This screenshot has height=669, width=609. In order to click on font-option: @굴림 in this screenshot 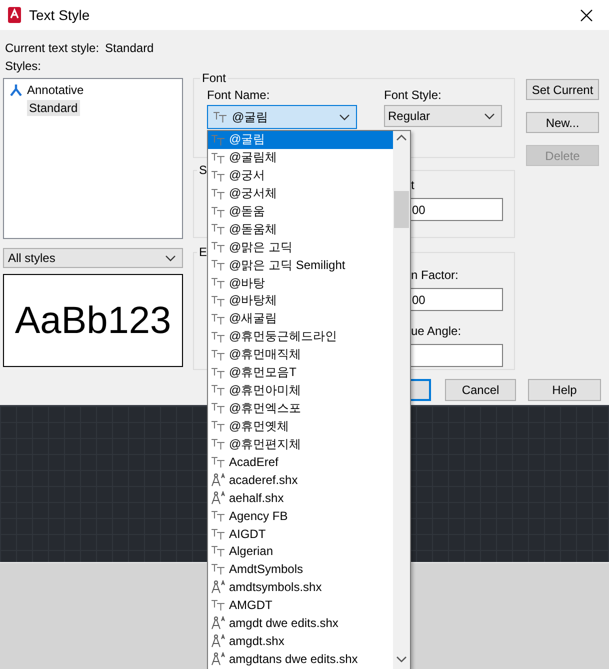, I will do `click(300, 140)`.